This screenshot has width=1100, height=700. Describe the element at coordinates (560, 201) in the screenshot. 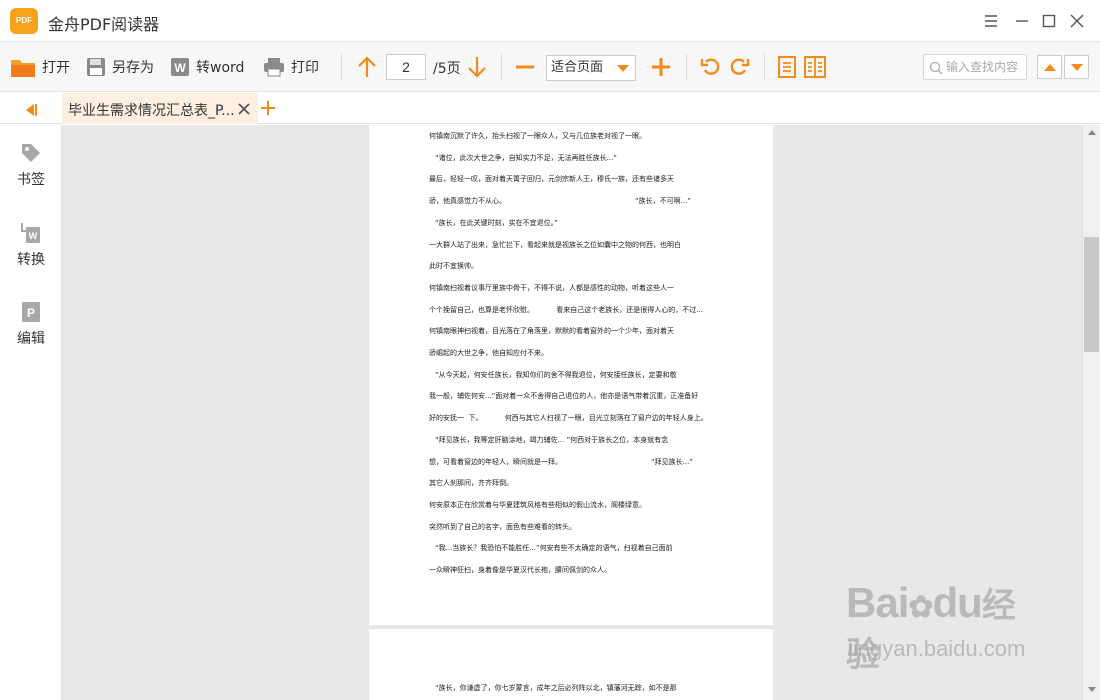

I see `document-text-line: 骄，他真感觉力不从心。 “族长，不可啊...”` at that location.